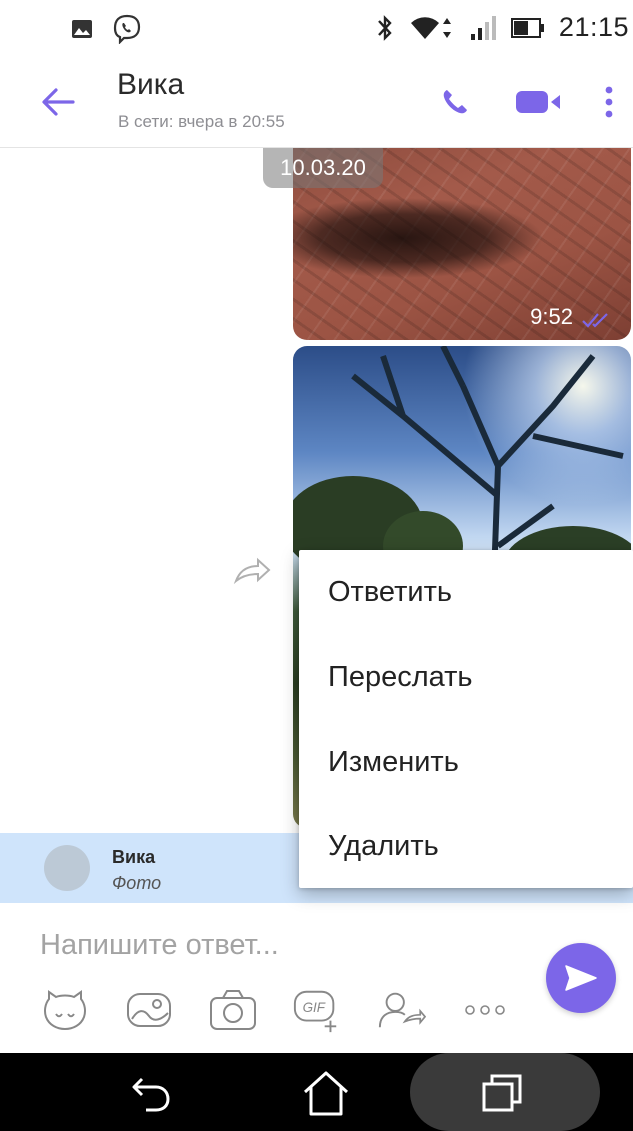  Describe the element at coordinates (150, 85) in the screenshot. I see `contact-name: Вика` at that location.